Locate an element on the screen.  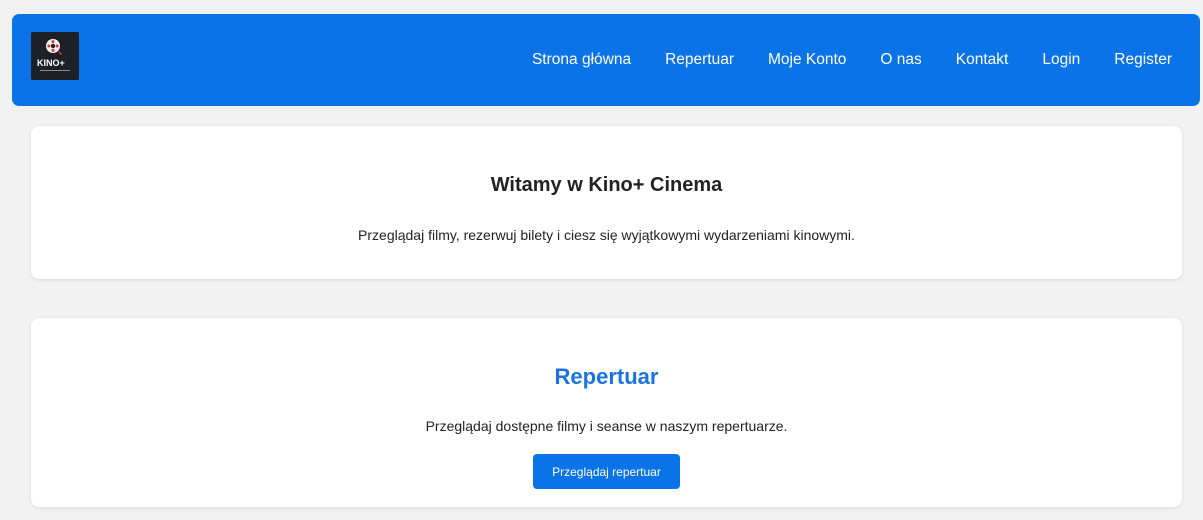
logo-link: KINO+ is located at coordinates (55, 56).